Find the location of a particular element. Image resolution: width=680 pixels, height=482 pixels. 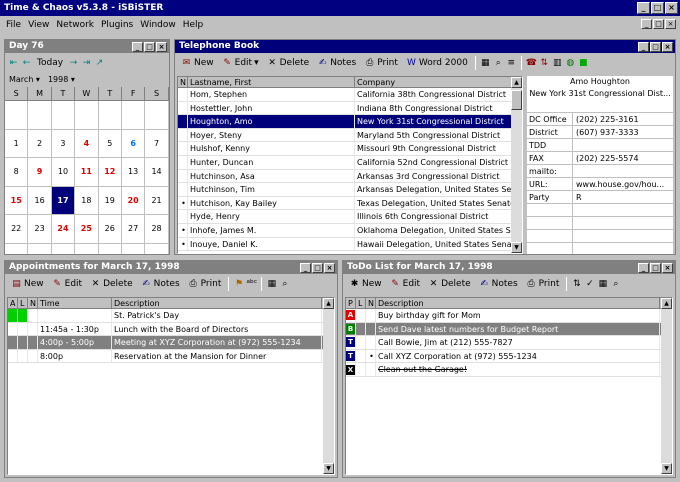

globe-icon: ◍ is located at coordinates (570, 63).